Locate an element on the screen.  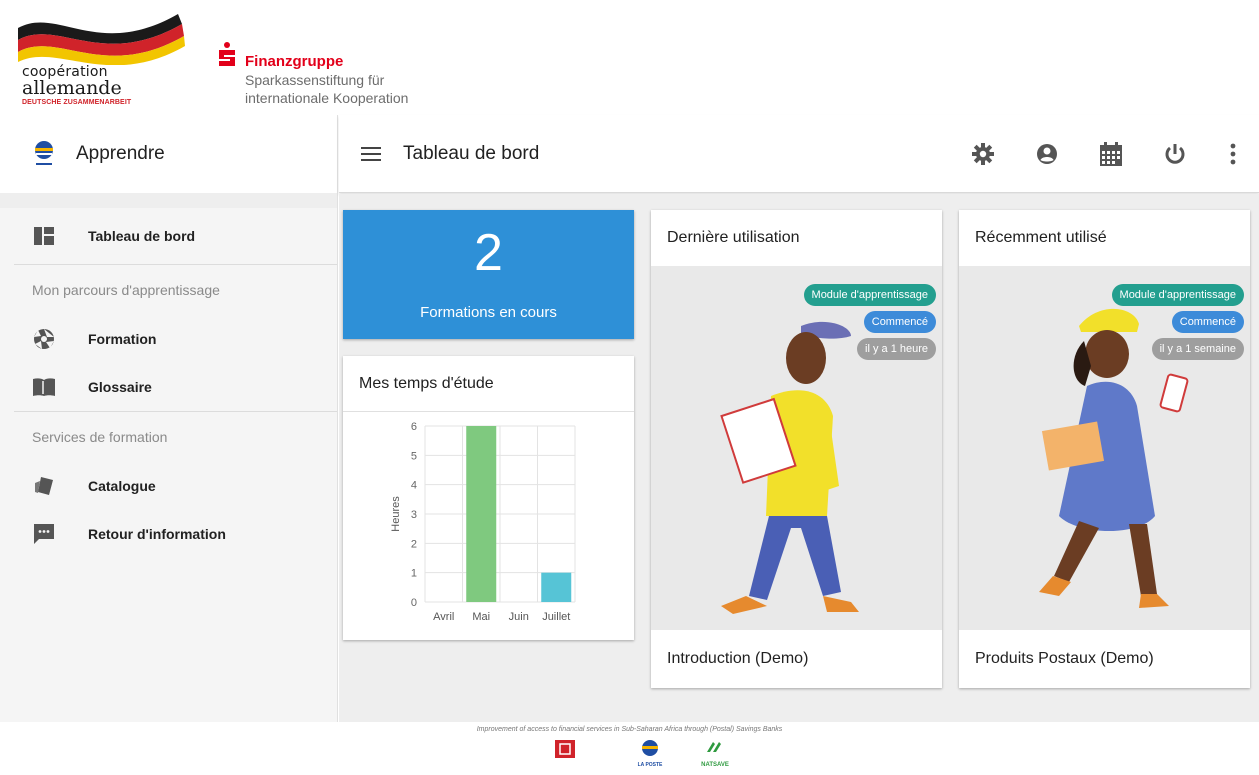
menu-icon is located at coordinates (373, 154).